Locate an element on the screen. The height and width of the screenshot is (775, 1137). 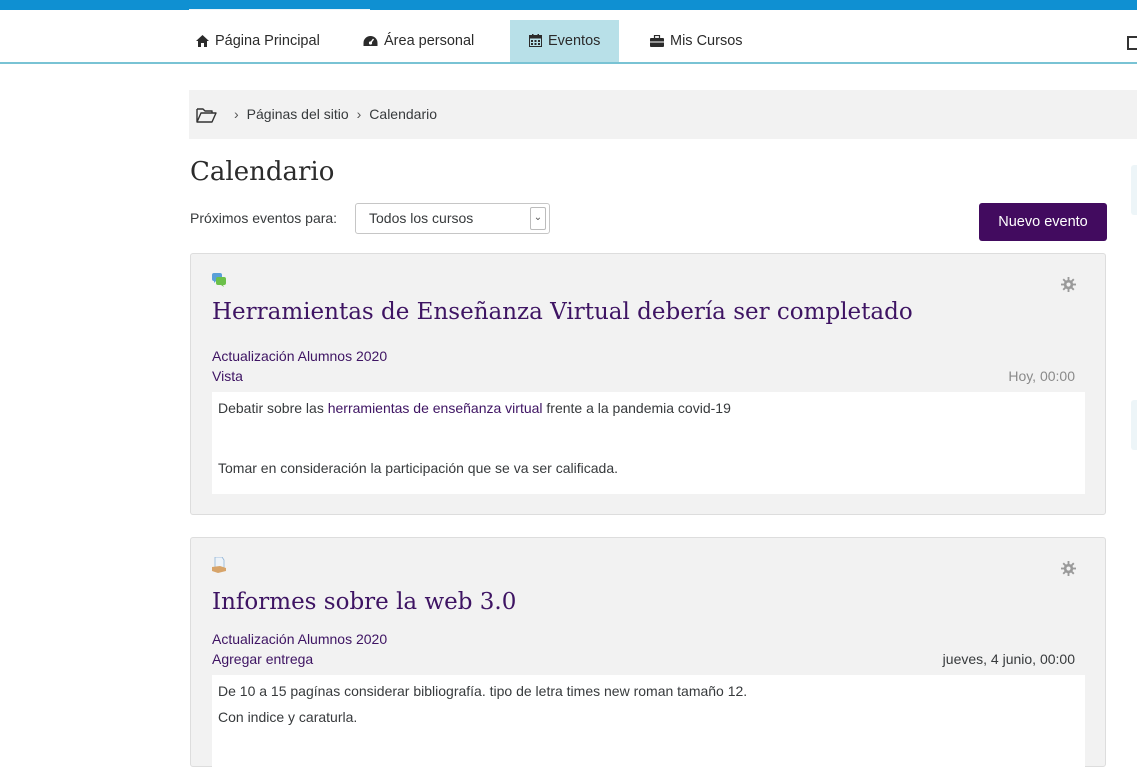
assignment-icon is located at coordinates (219, 565).